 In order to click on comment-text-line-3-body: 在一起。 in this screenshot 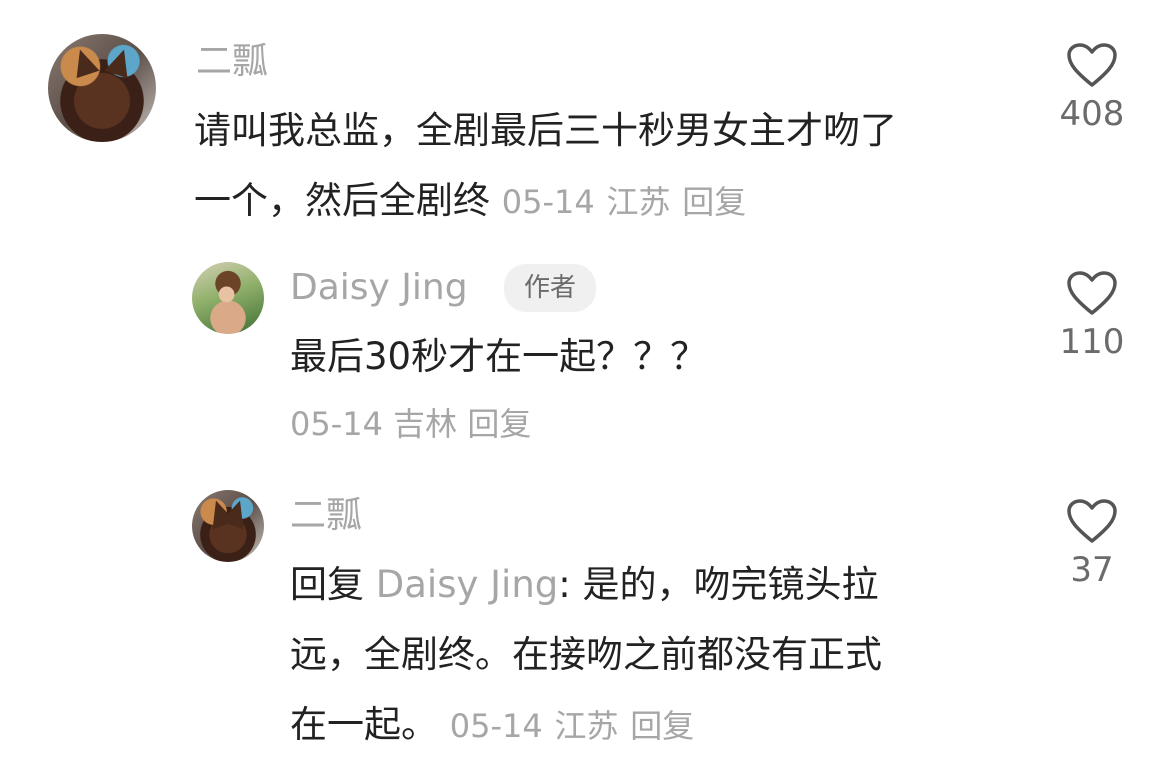, I will do `click(364, 724)`.